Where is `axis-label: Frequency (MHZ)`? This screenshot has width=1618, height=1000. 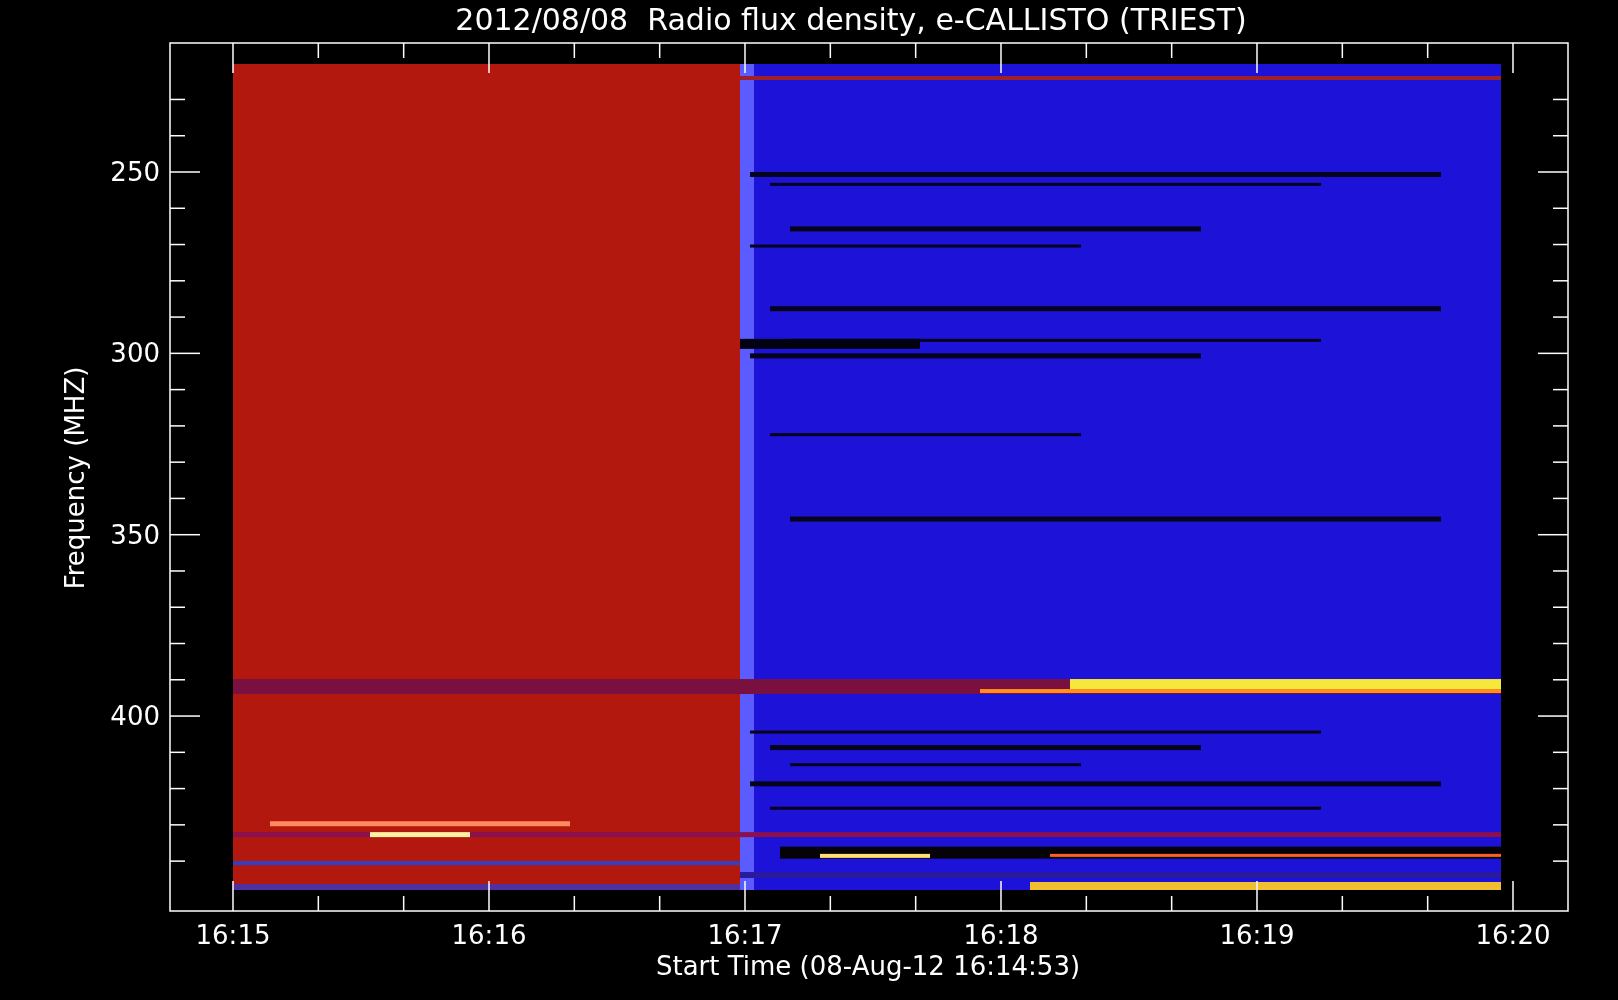
axis-label: Frequency (MHZ) is located at coordinates (75, 478).